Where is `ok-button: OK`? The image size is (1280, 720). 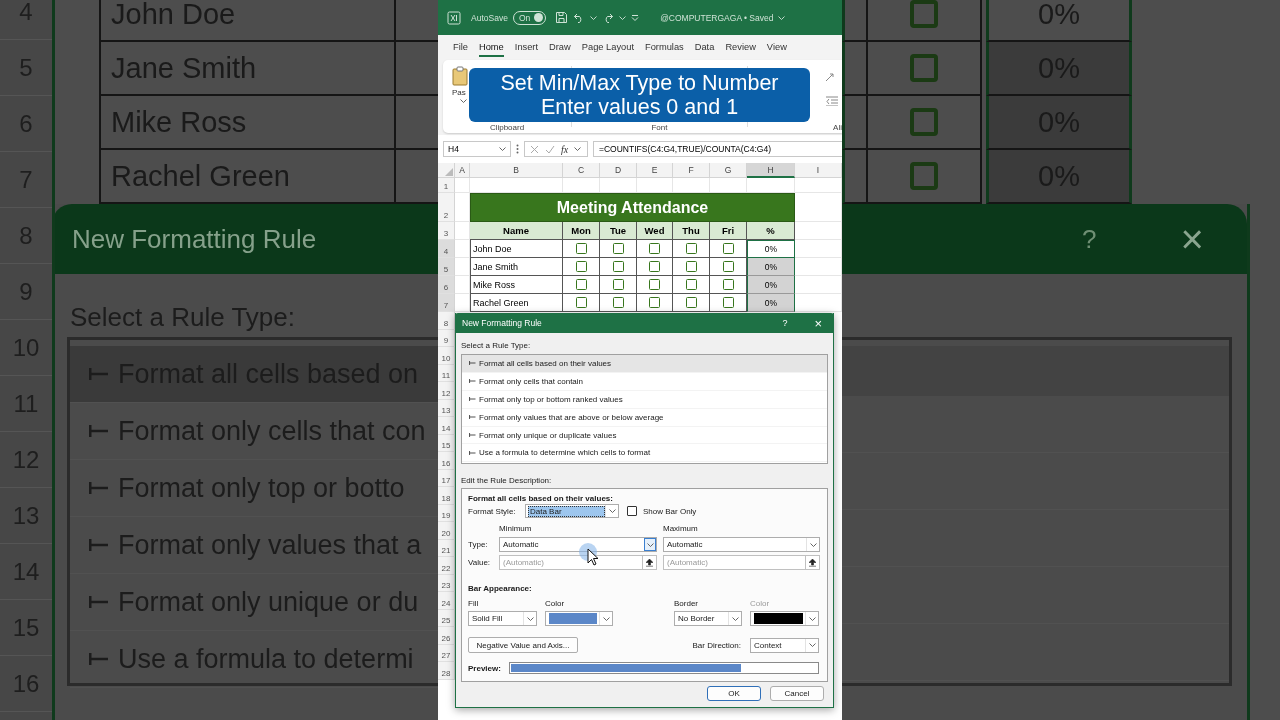
ok-button: OK is located at coordinates (734, 693).